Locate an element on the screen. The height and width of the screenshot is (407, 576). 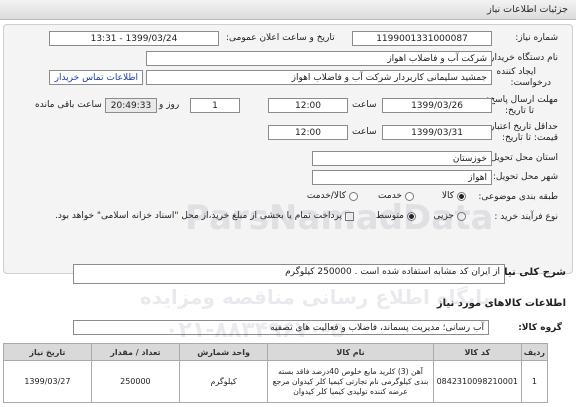
validity-time-field: 12:00 is located at coordinates (308, 132).